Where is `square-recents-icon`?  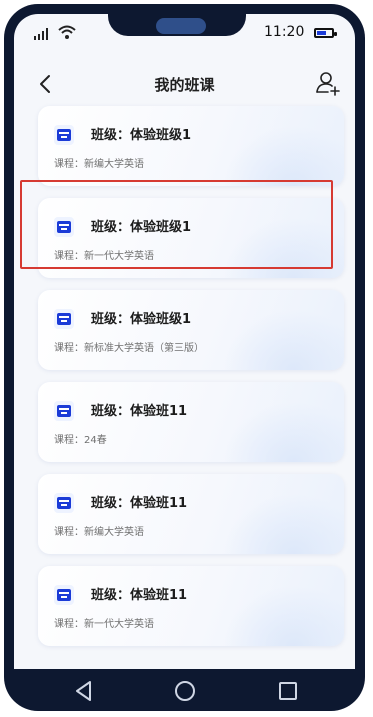
square-recents-icon is located at coordinates (288, 691).